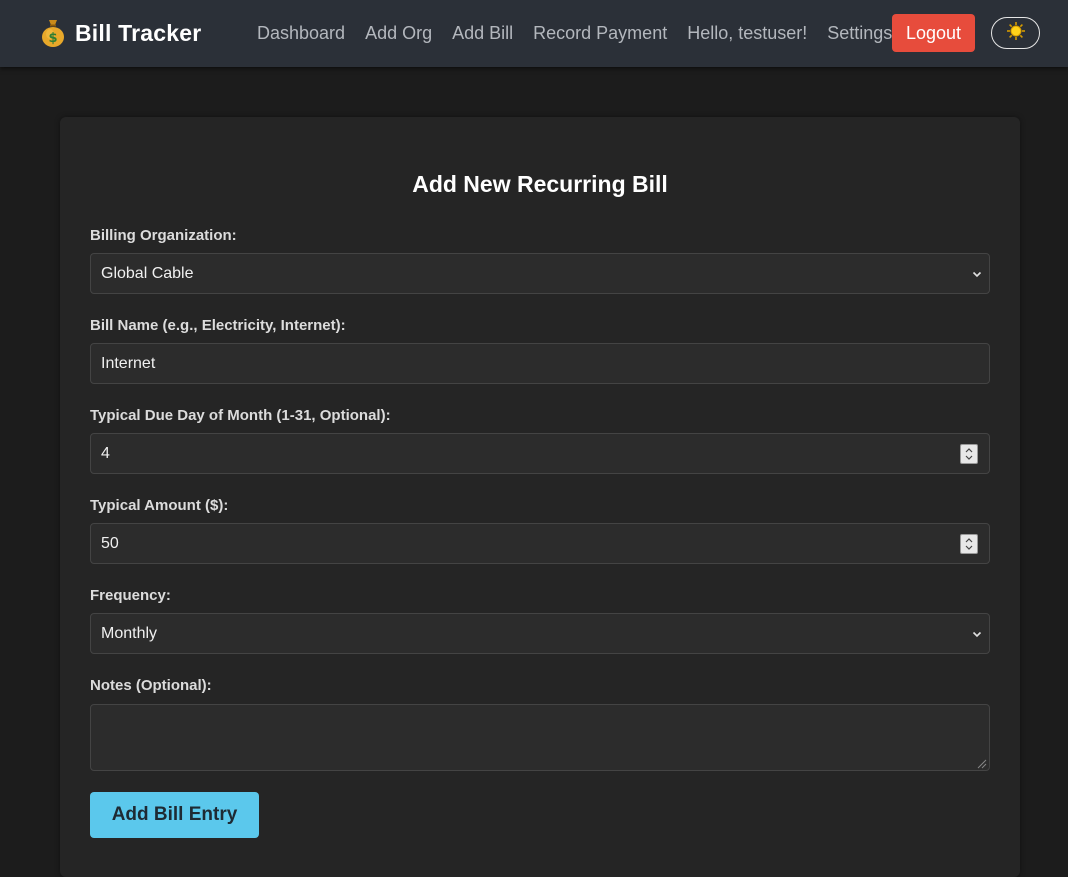 The height and width of the screenshot is (877, 1068). Describe the element at coordinates (398, 33) in the screenshot. I see `nav-add-org-link: Add Org` at that location.